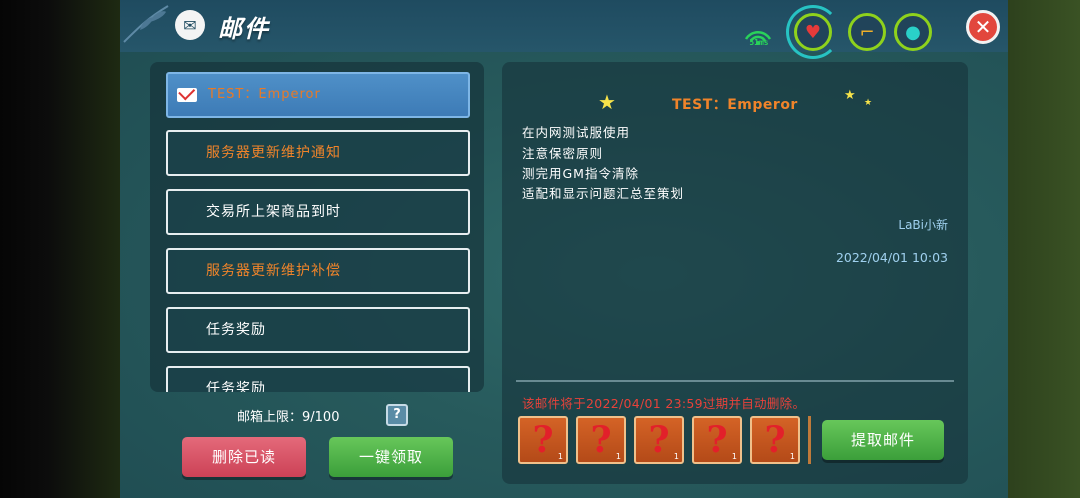 The width and height of the screenshot is (1080, 498). I want to click on mail-item: 服务器更新维护通知, so click(318, 153).